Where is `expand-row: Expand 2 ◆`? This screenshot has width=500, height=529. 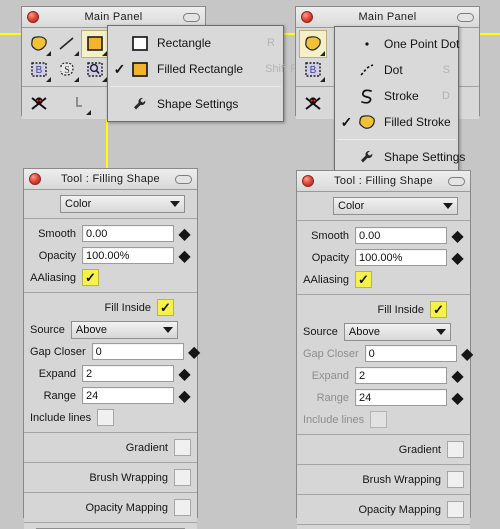
expand-row: Expand 2 ◆ is located at coordinates (383, 375).